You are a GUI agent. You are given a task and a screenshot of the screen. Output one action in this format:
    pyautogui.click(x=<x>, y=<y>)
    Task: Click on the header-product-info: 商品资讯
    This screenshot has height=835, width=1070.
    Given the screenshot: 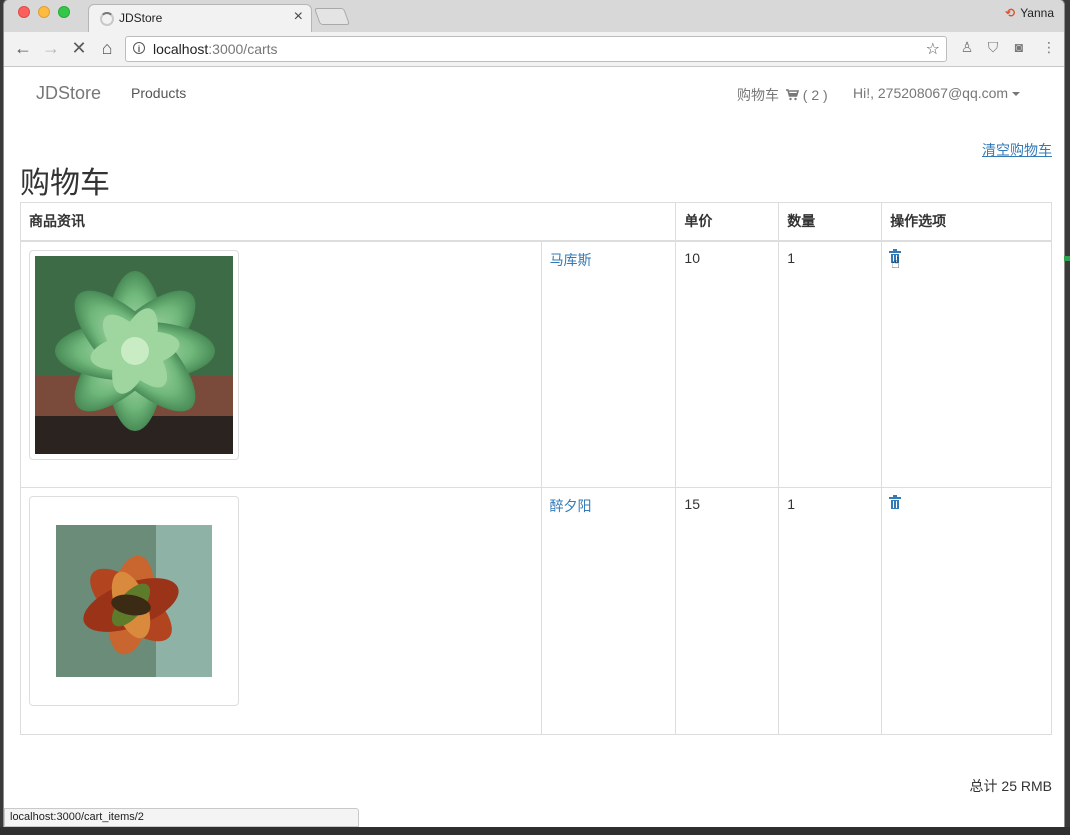 What is the action you would take?
    pyautogui.click(x=348, y=222)
    